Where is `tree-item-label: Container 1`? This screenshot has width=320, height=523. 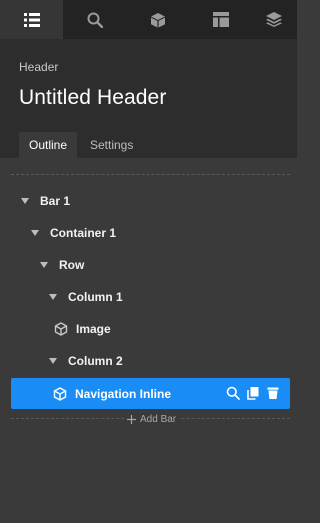 tree-item-label: Container 1 is located at coordinates (83, 233).